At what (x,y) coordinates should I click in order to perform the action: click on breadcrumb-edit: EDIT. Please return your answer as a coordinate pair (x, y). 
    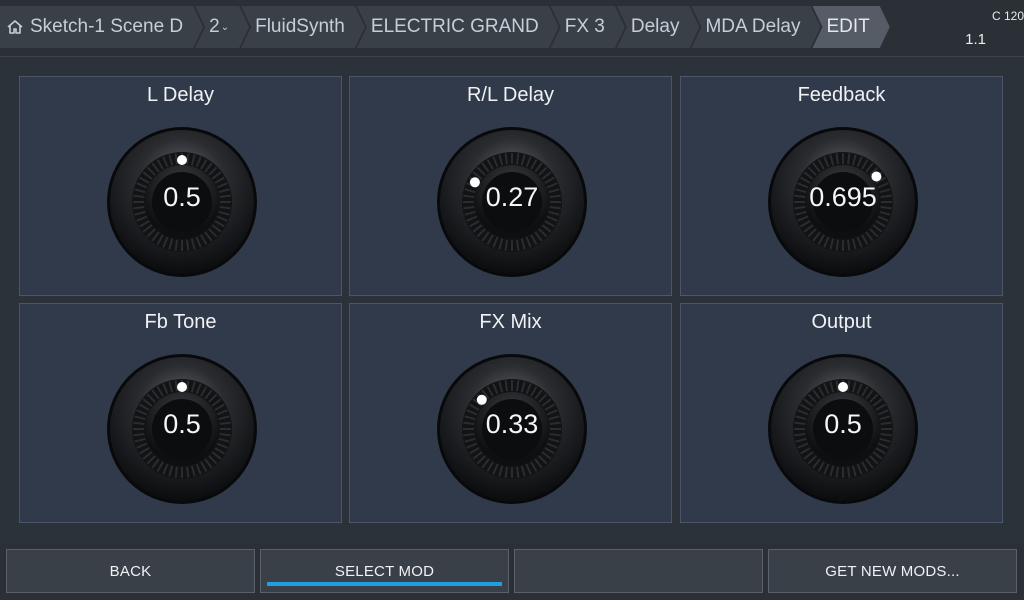
    Looking at the image, I should click on (850, 27).